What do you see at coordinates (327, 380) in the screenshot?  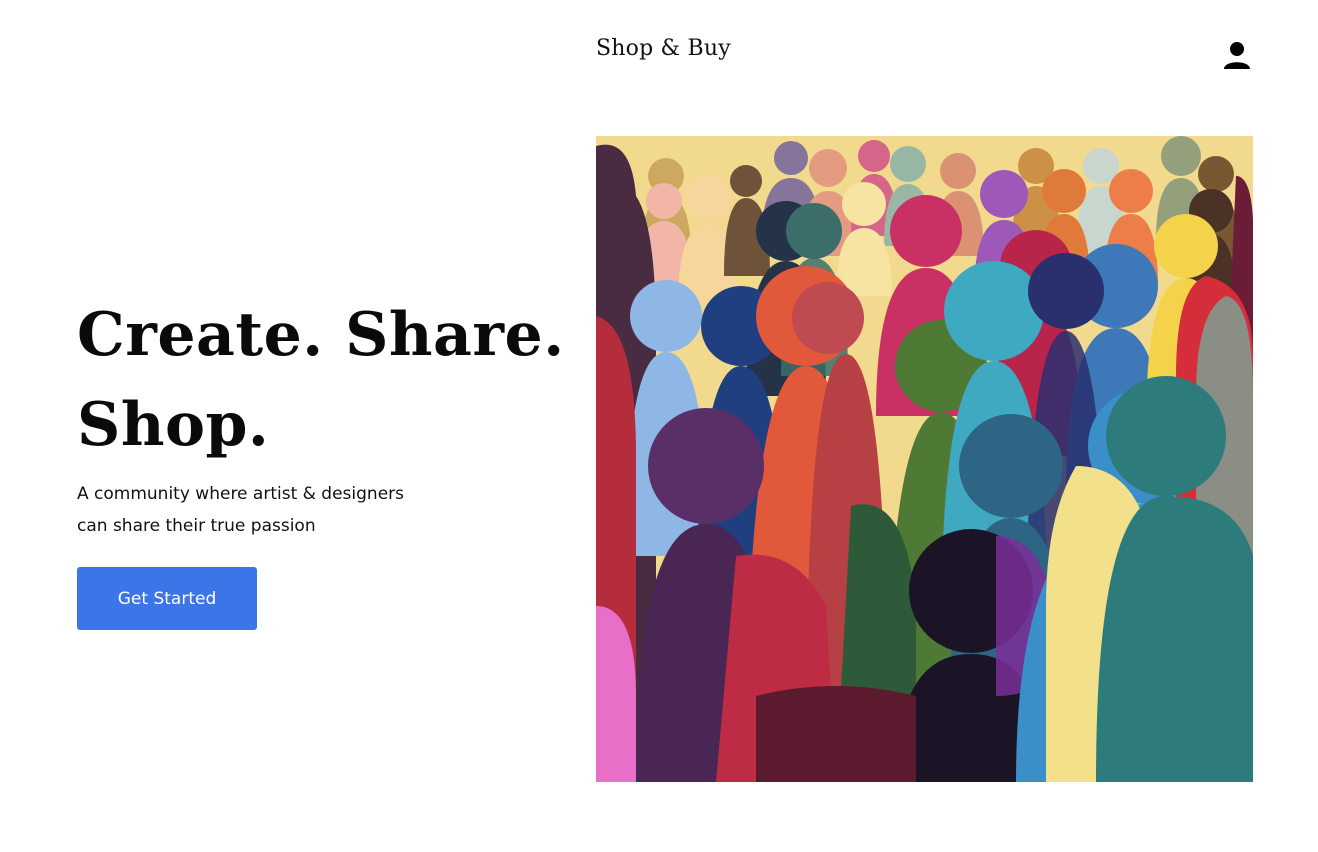 I see `hero-title: Create. Share. Shop.` at bounding box center [327, 380].